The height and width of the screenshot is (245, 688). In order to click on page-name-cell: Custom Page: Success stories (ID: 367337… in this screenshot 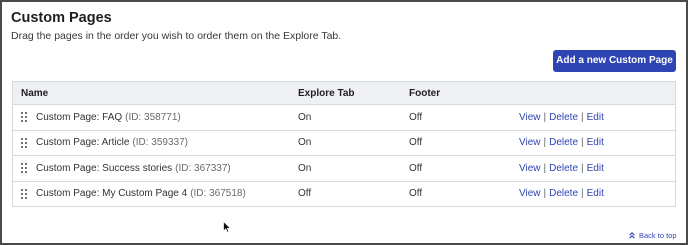, I will do `click(126, 168)`.